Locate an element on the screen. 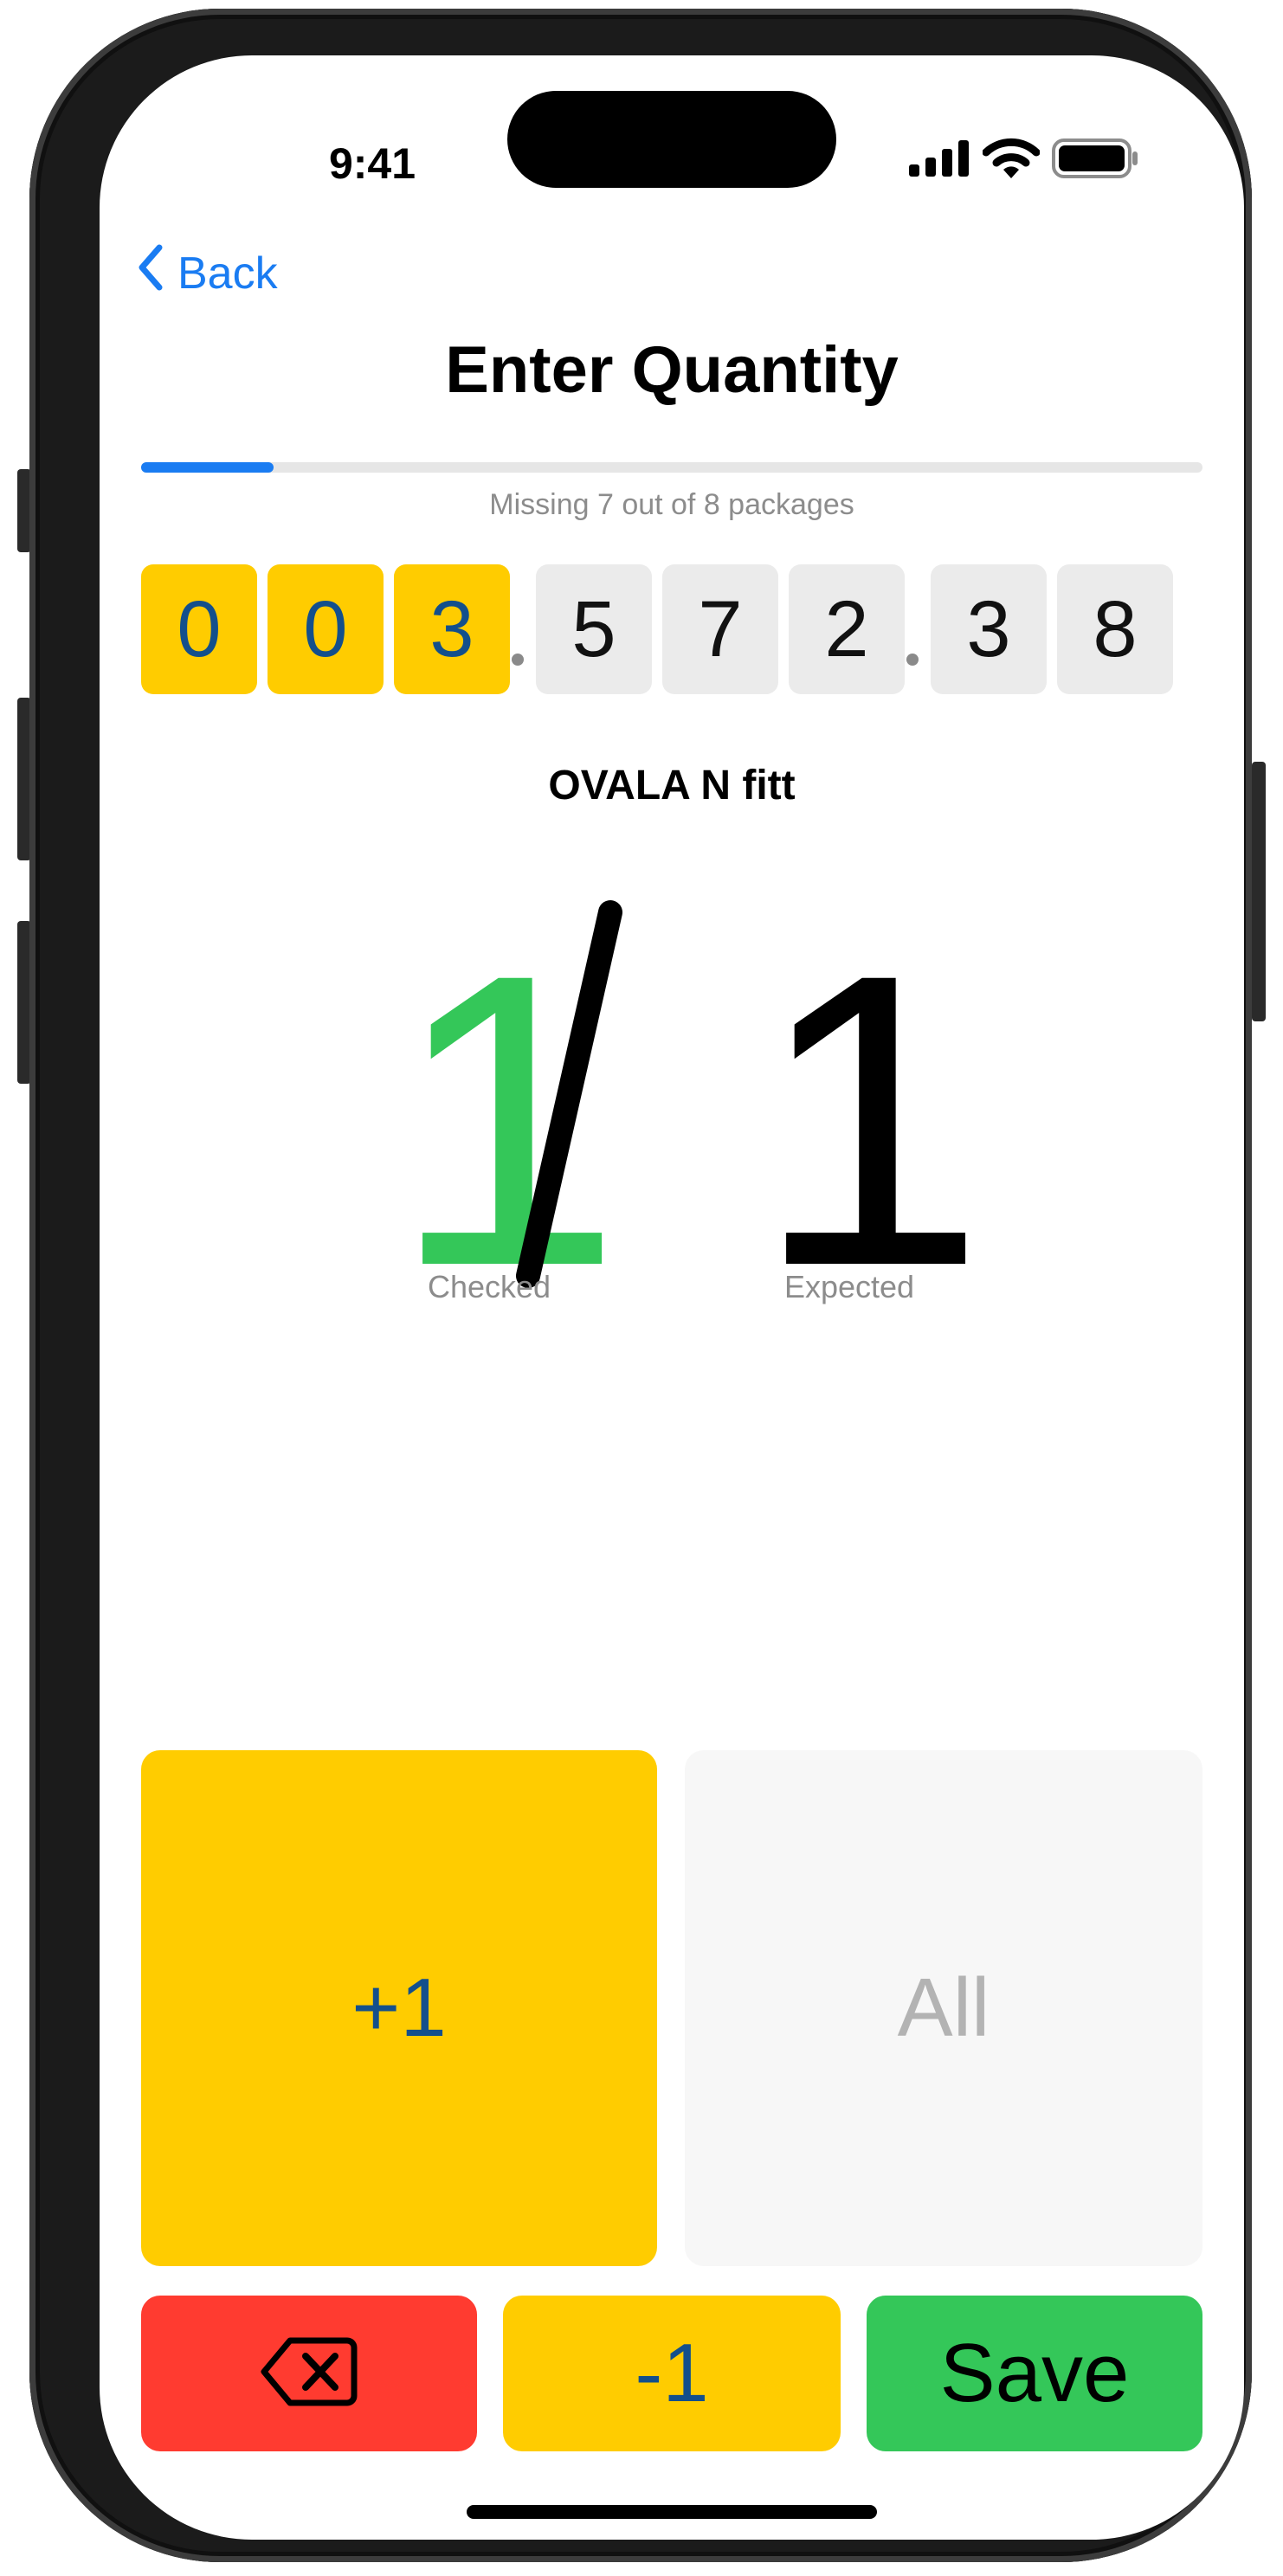 This screenshot has height=2576, width=1283. progress-fill is located at coordinates (208, 467).